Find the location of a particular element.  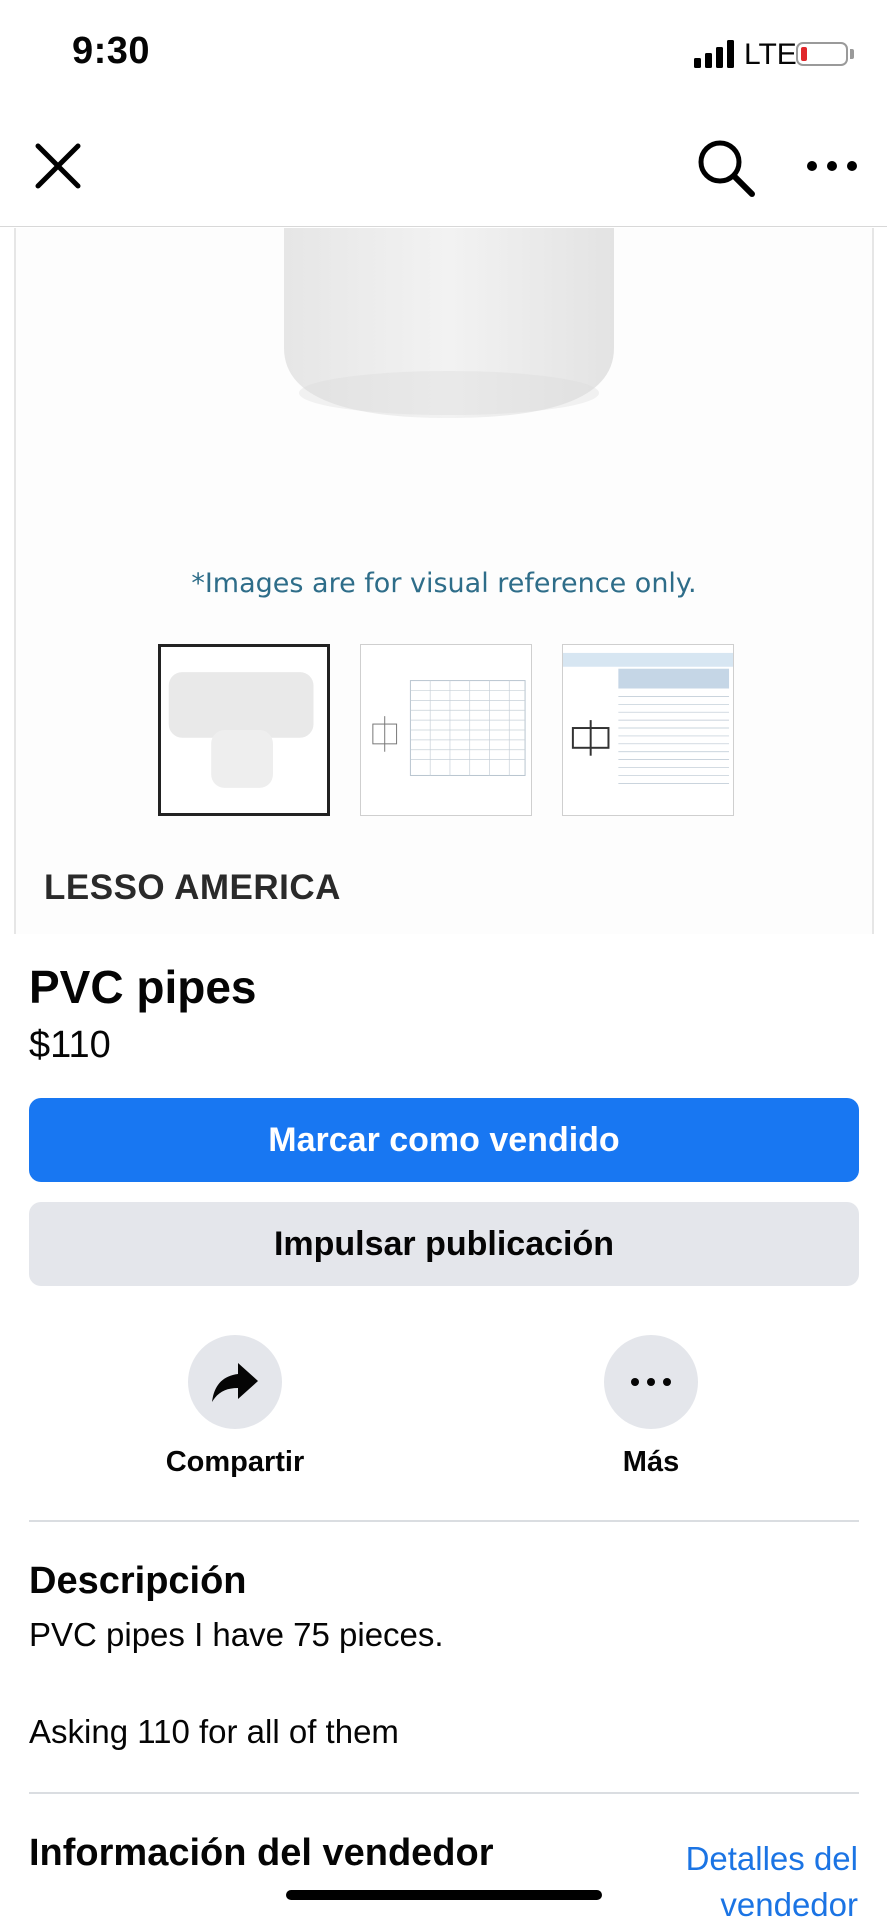

status-time: 9:30 is located at coordinates (111, 51).